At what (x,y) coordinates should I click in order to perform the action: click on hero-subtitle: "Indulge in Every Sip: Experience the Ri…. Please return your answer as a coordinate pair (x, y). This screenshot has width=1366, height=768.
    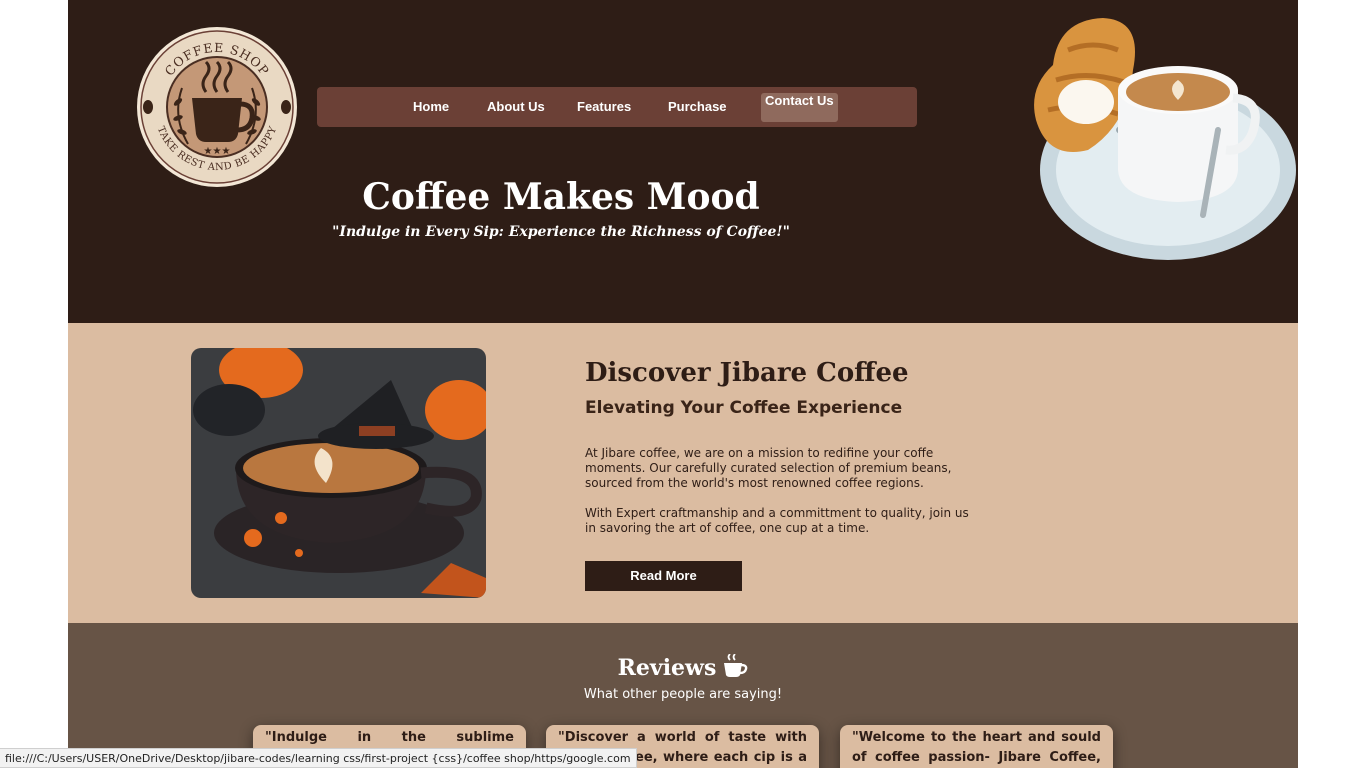
    Looking at the image, I should click on (561, 232).